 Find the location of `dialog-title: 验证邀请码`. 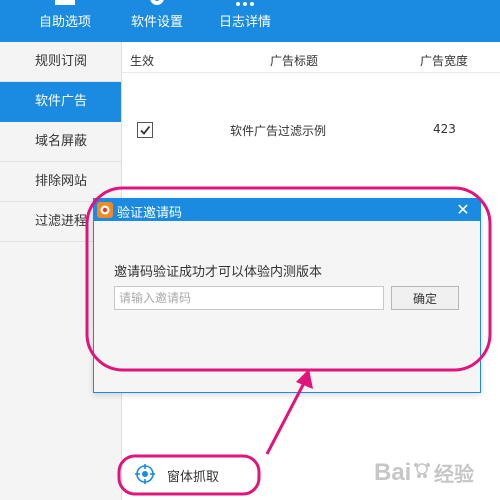

dialog-title: 验证邀请码 is located at coordinates (150, 213).